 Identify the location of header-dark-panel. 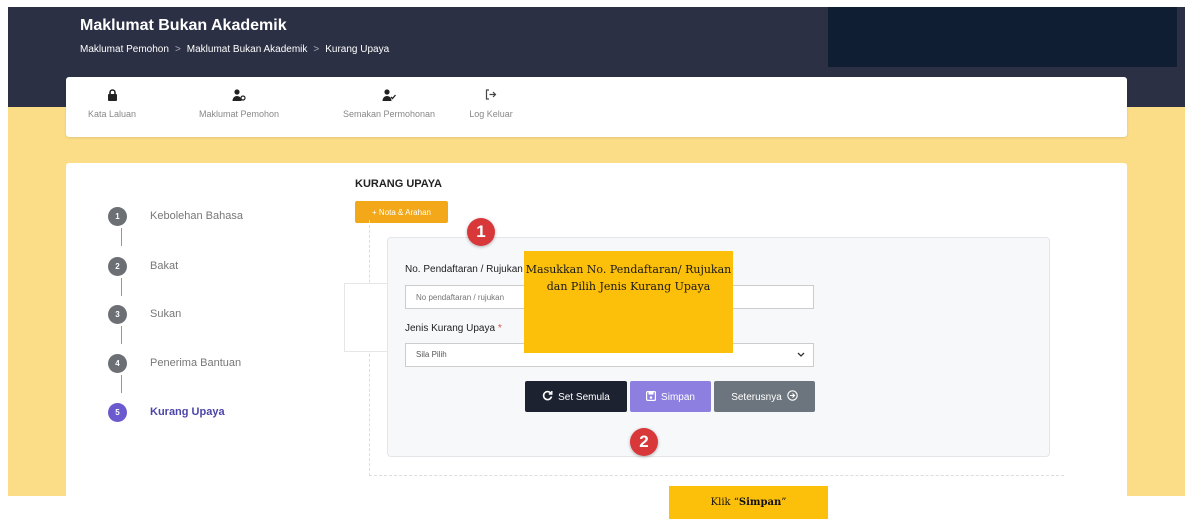
(1002, 37).